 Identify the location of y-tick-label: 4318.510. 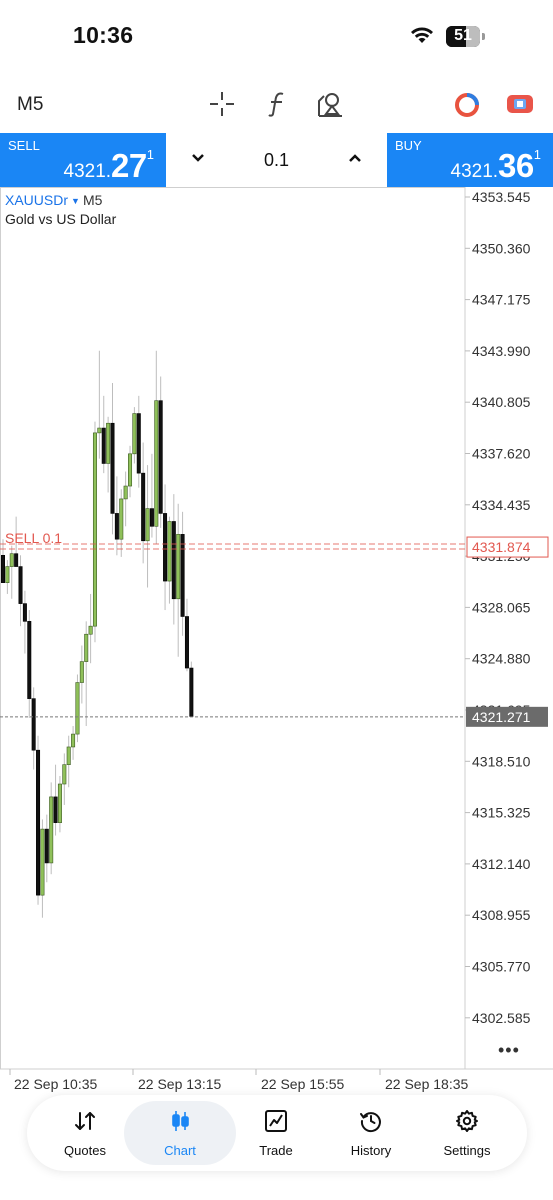
(501, 761).